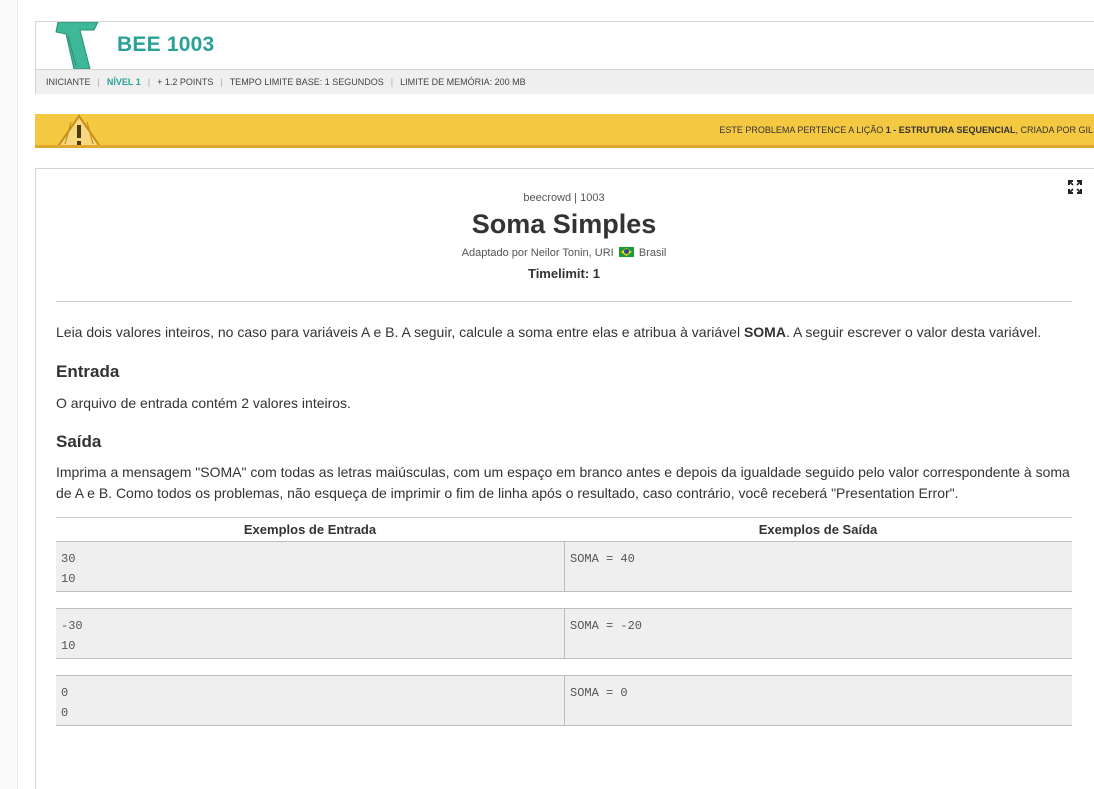 This screenshot has height=789, width=1094. I want to click on warning-icon, so click(79, 129).